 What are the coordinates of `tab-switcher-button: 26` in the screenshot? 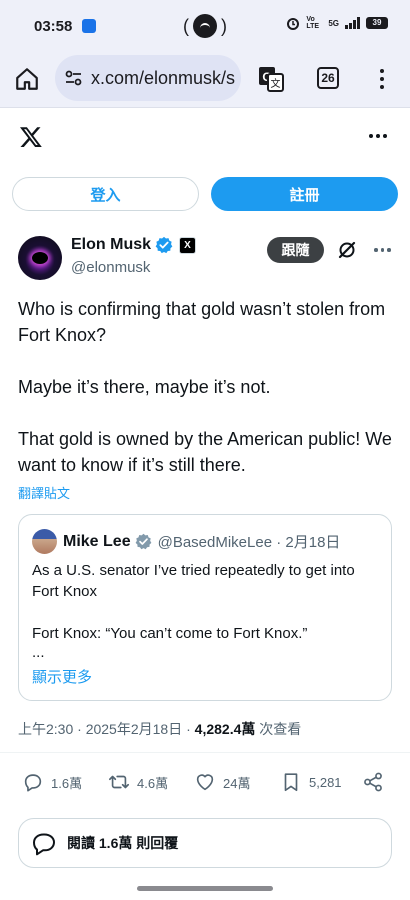 It's located at (328, 78).